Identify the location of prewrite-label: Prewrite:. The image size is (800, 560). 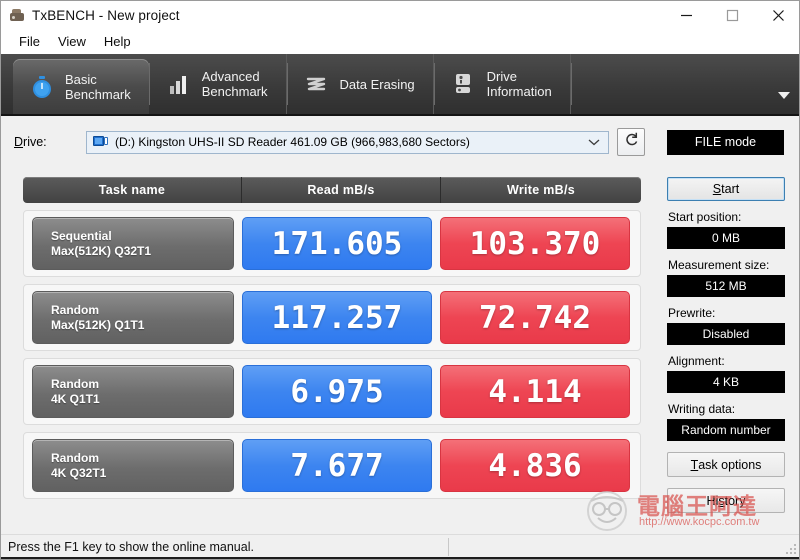
(692, 313).